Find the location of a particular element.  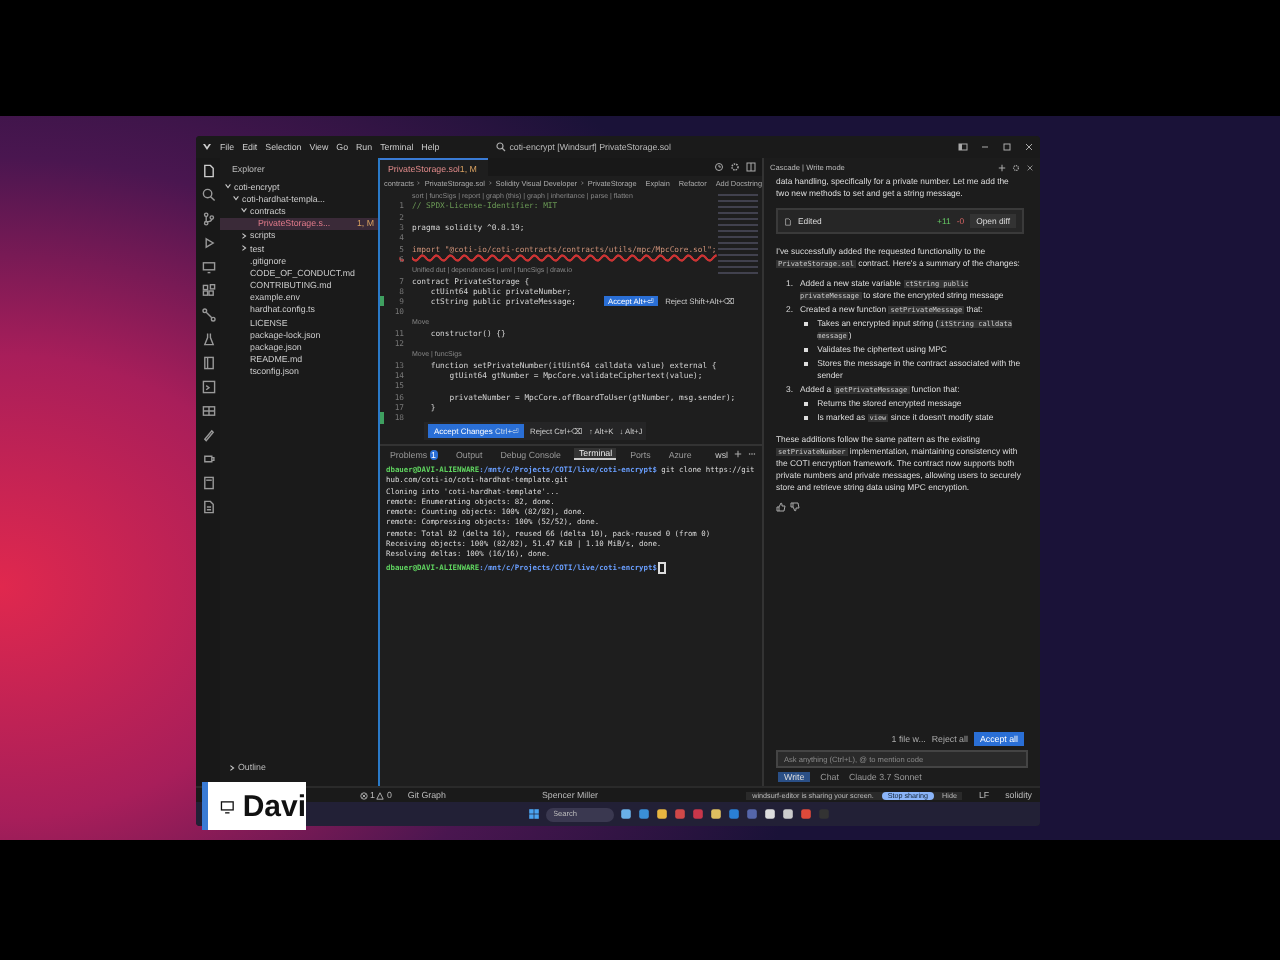

presenter-label: Davi is located at coordinates (254, 806).